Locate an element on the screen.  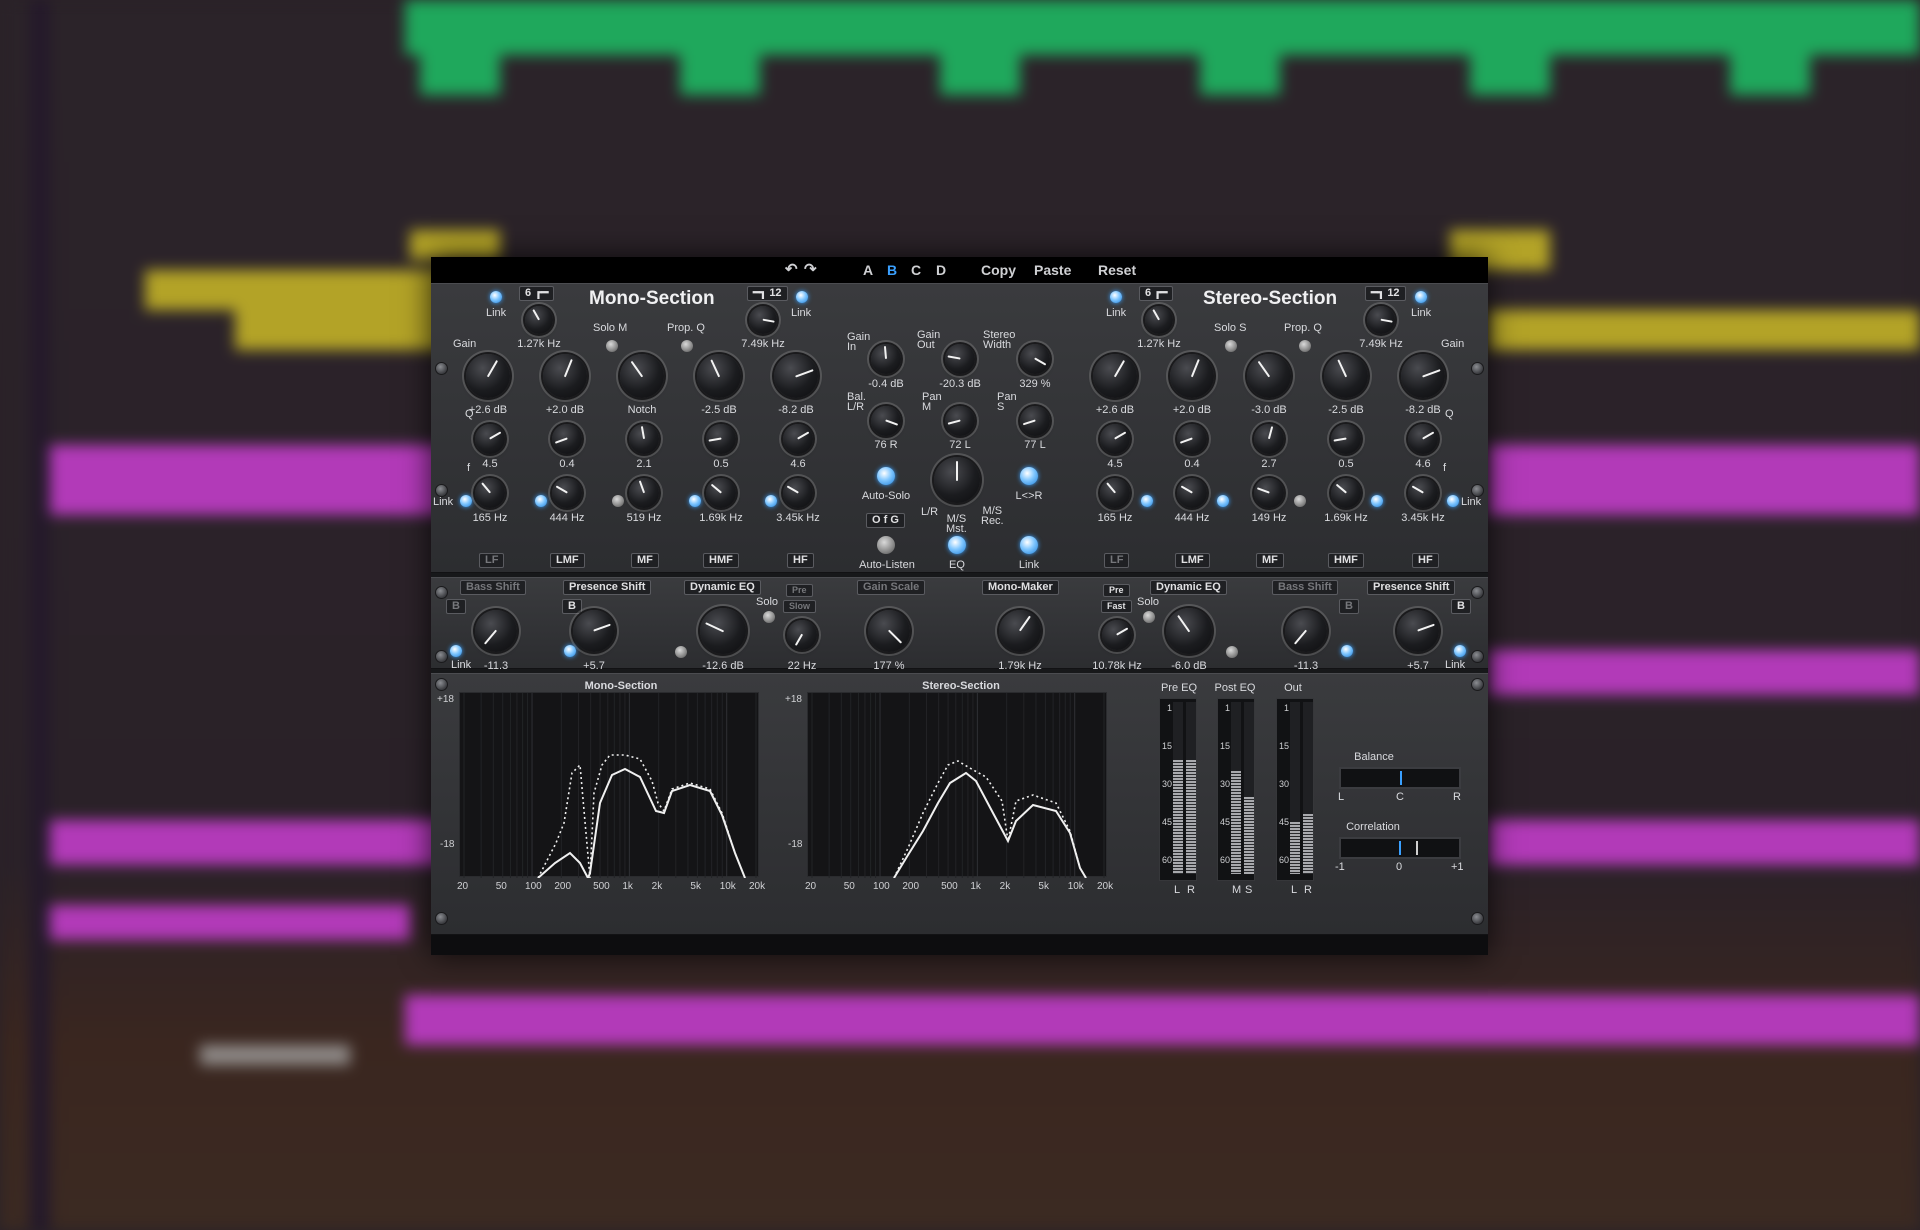
mono-mf-band-button: MF is located at coordinates (645, 560).